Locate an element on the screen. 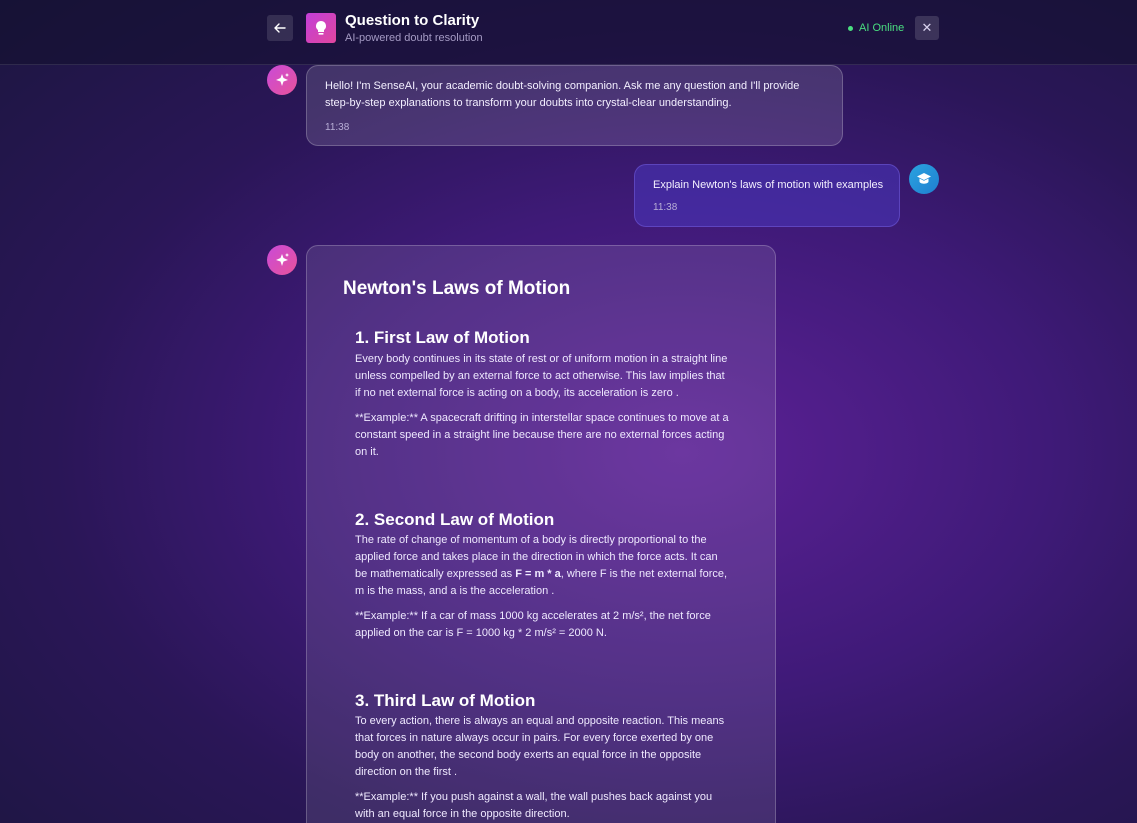  close-icon: ✕ is located at coordinates (927, 27).